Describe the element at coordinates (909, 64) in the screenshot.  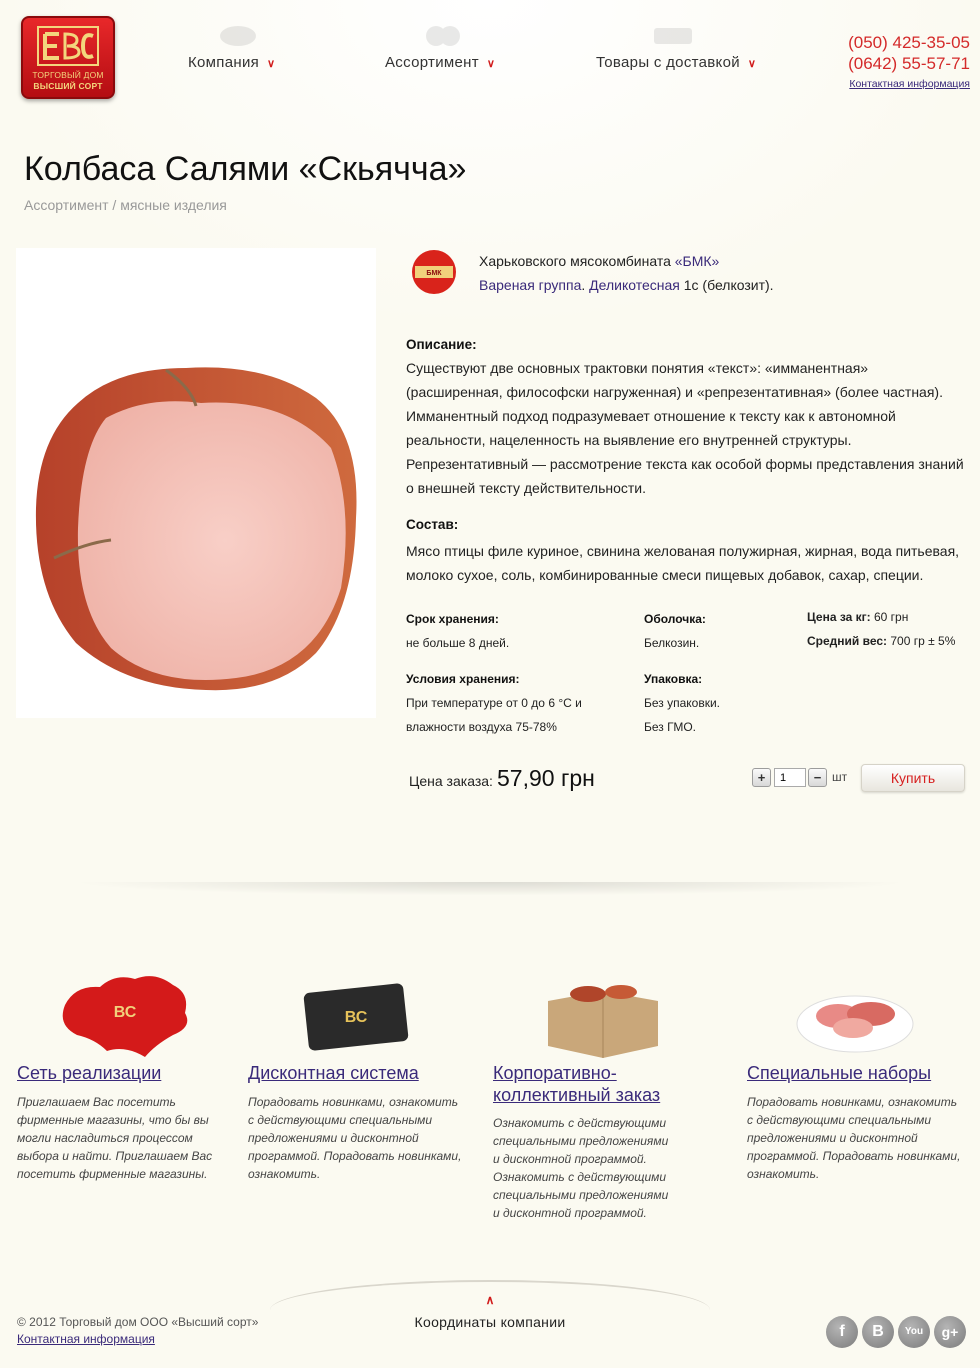
I see `phone-2: (0642) 55-57-71` at that location.